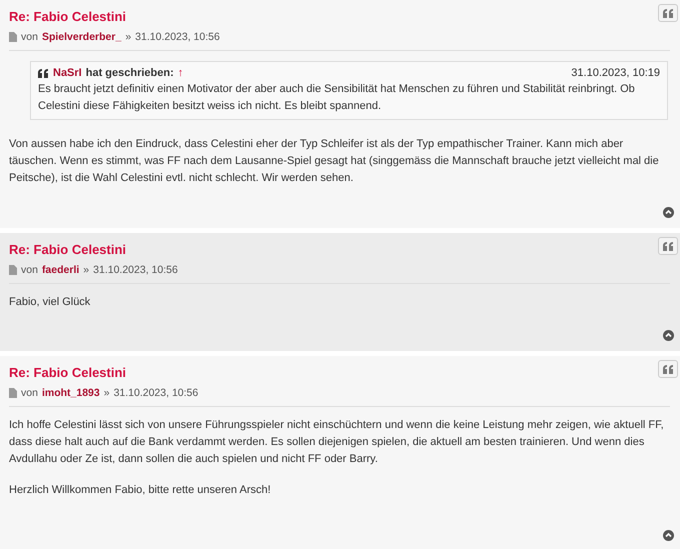 The image size is (680, 549). Describe the element at coordinates (181, 73) in the screenshot. I see `jump-link: ↑` at that location.